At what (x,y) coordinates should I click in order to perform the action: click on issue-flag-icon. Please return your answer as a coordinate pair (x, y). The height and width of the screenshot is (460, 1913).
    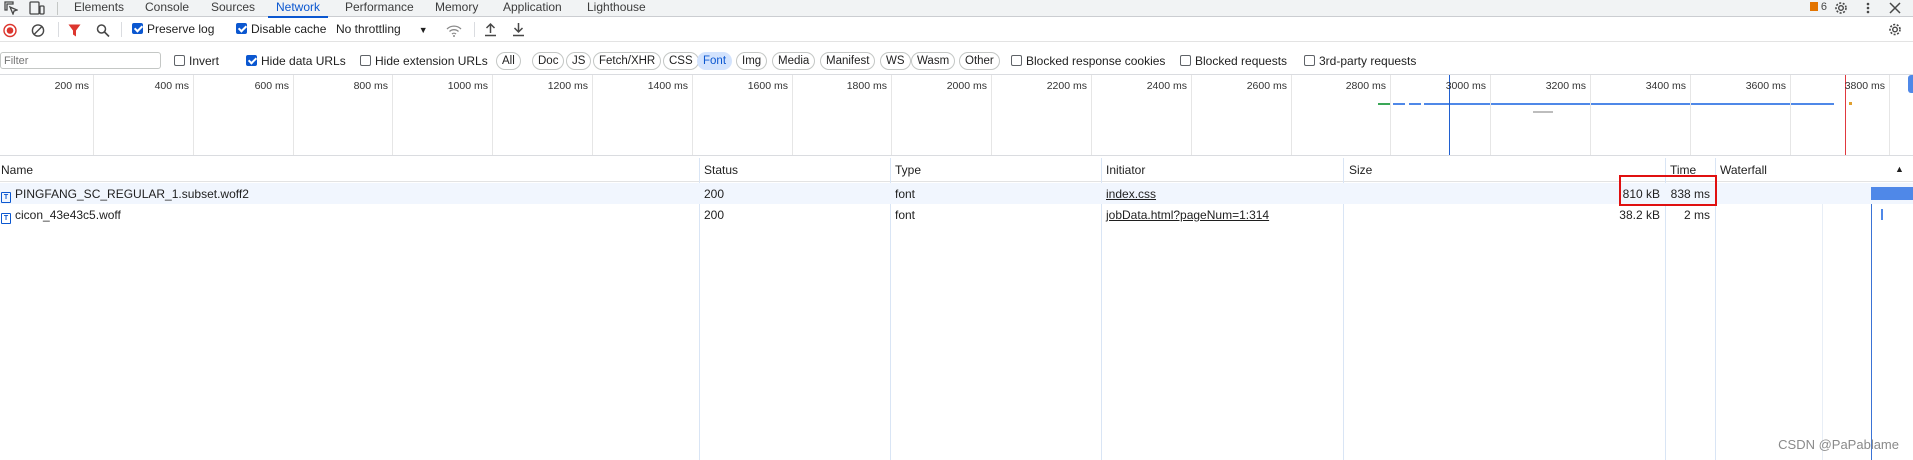
    Looking at the image, I should click on (1813, 6).